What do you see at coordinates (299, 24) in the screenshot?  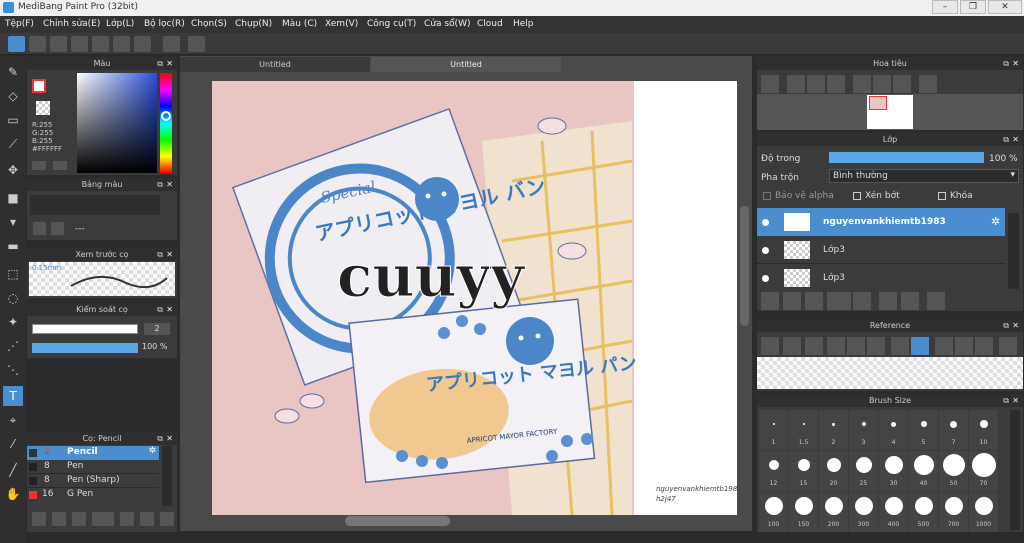 I see `menu-color: Màu (C)` at bounding box center [299, 24].